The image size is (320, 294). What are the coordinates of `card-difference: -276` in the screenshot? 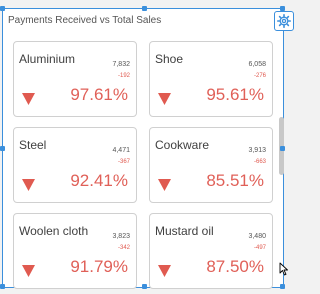 It's located at (259, 76).